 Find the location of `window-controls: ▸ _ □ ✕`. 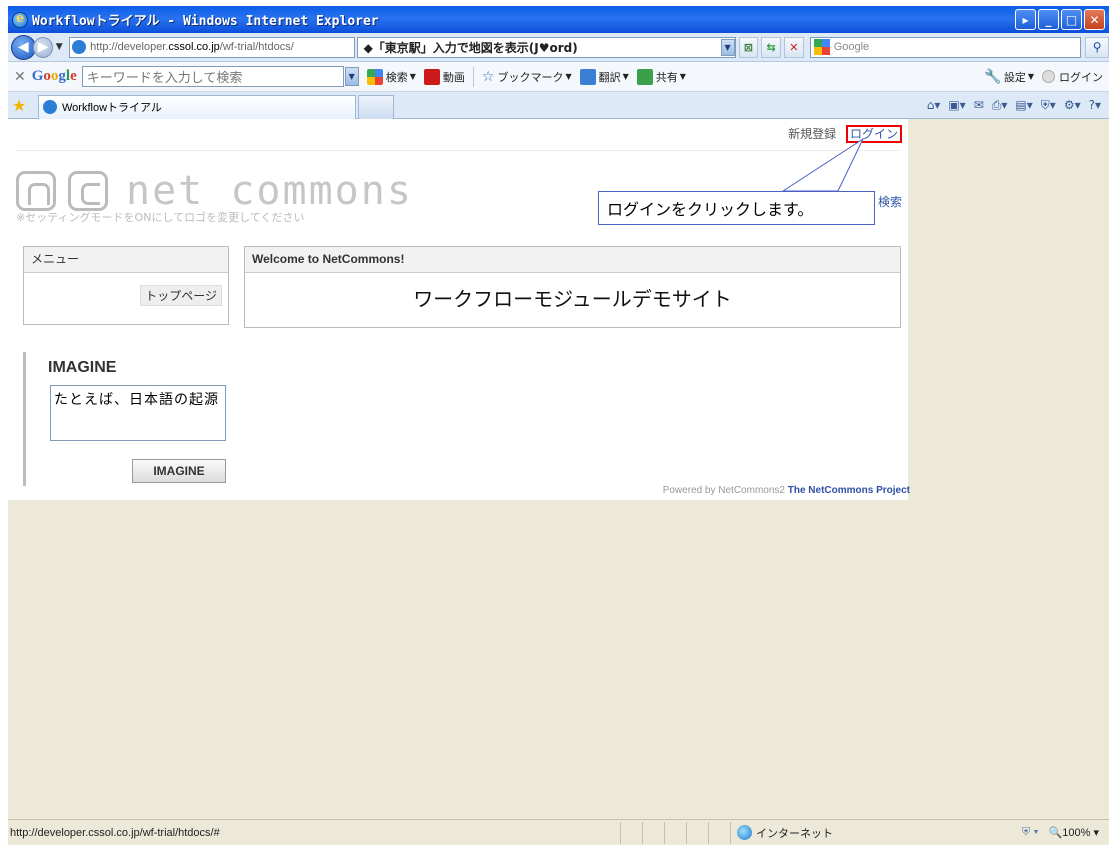

window-controls: ▸ _ □ ✕ is located at coordinates (1062, 19).